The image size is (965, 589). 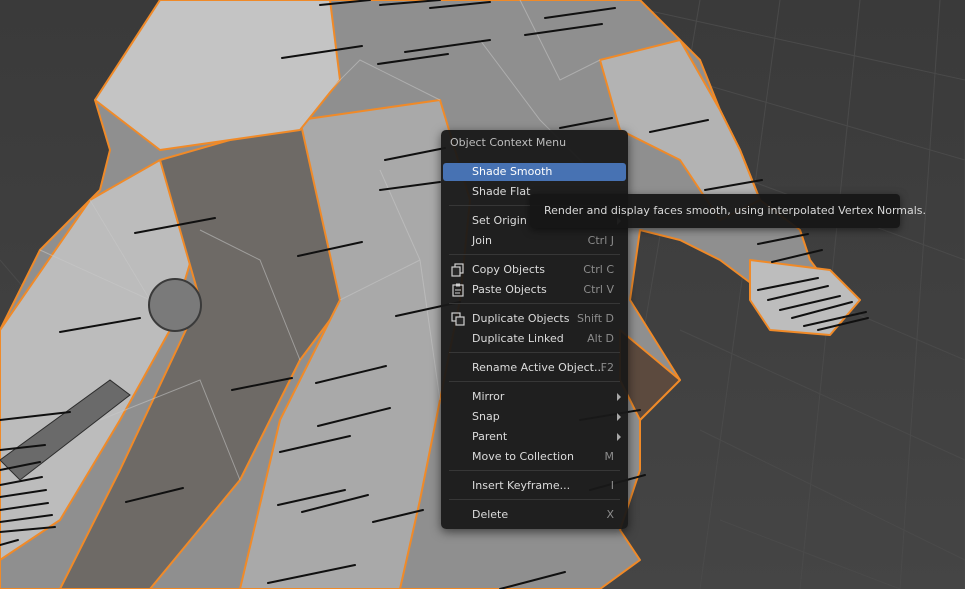 I want to click on menu-item-copy-objects: Copy Objects Ctrl C, so click(x=534, y=270).